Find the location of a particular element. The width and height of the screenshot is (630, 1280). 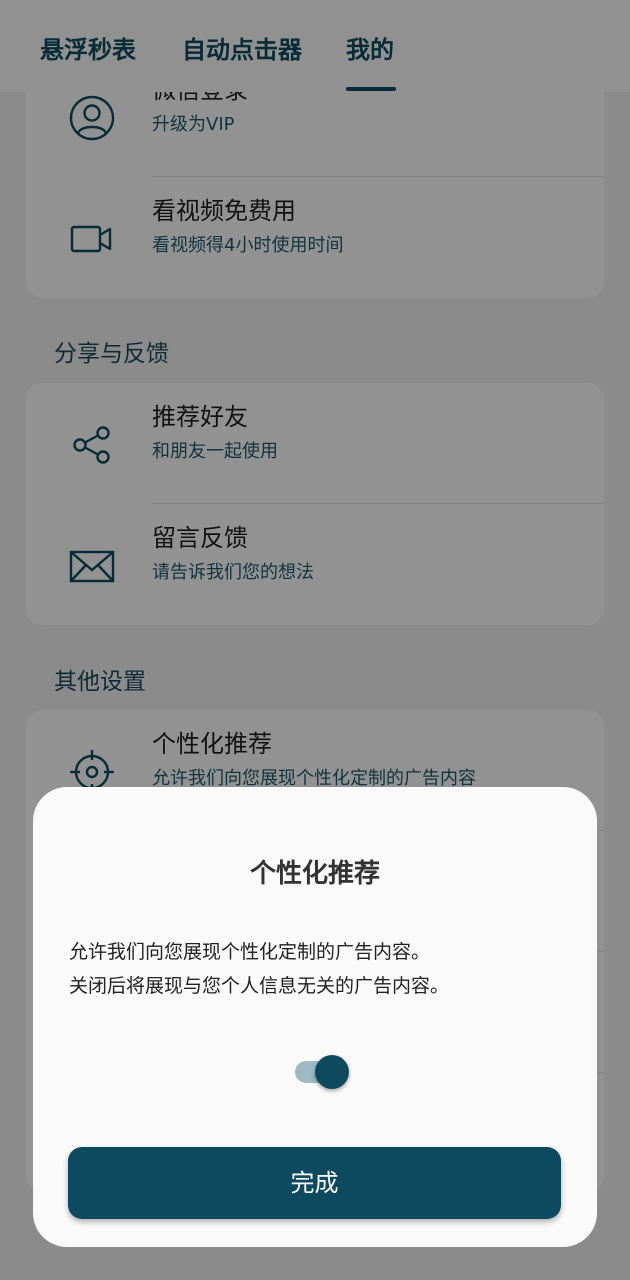

dialog-line-2: 关闭后将展现与您个人信息无关的广告内容。 is located at coordinates (259, 986).